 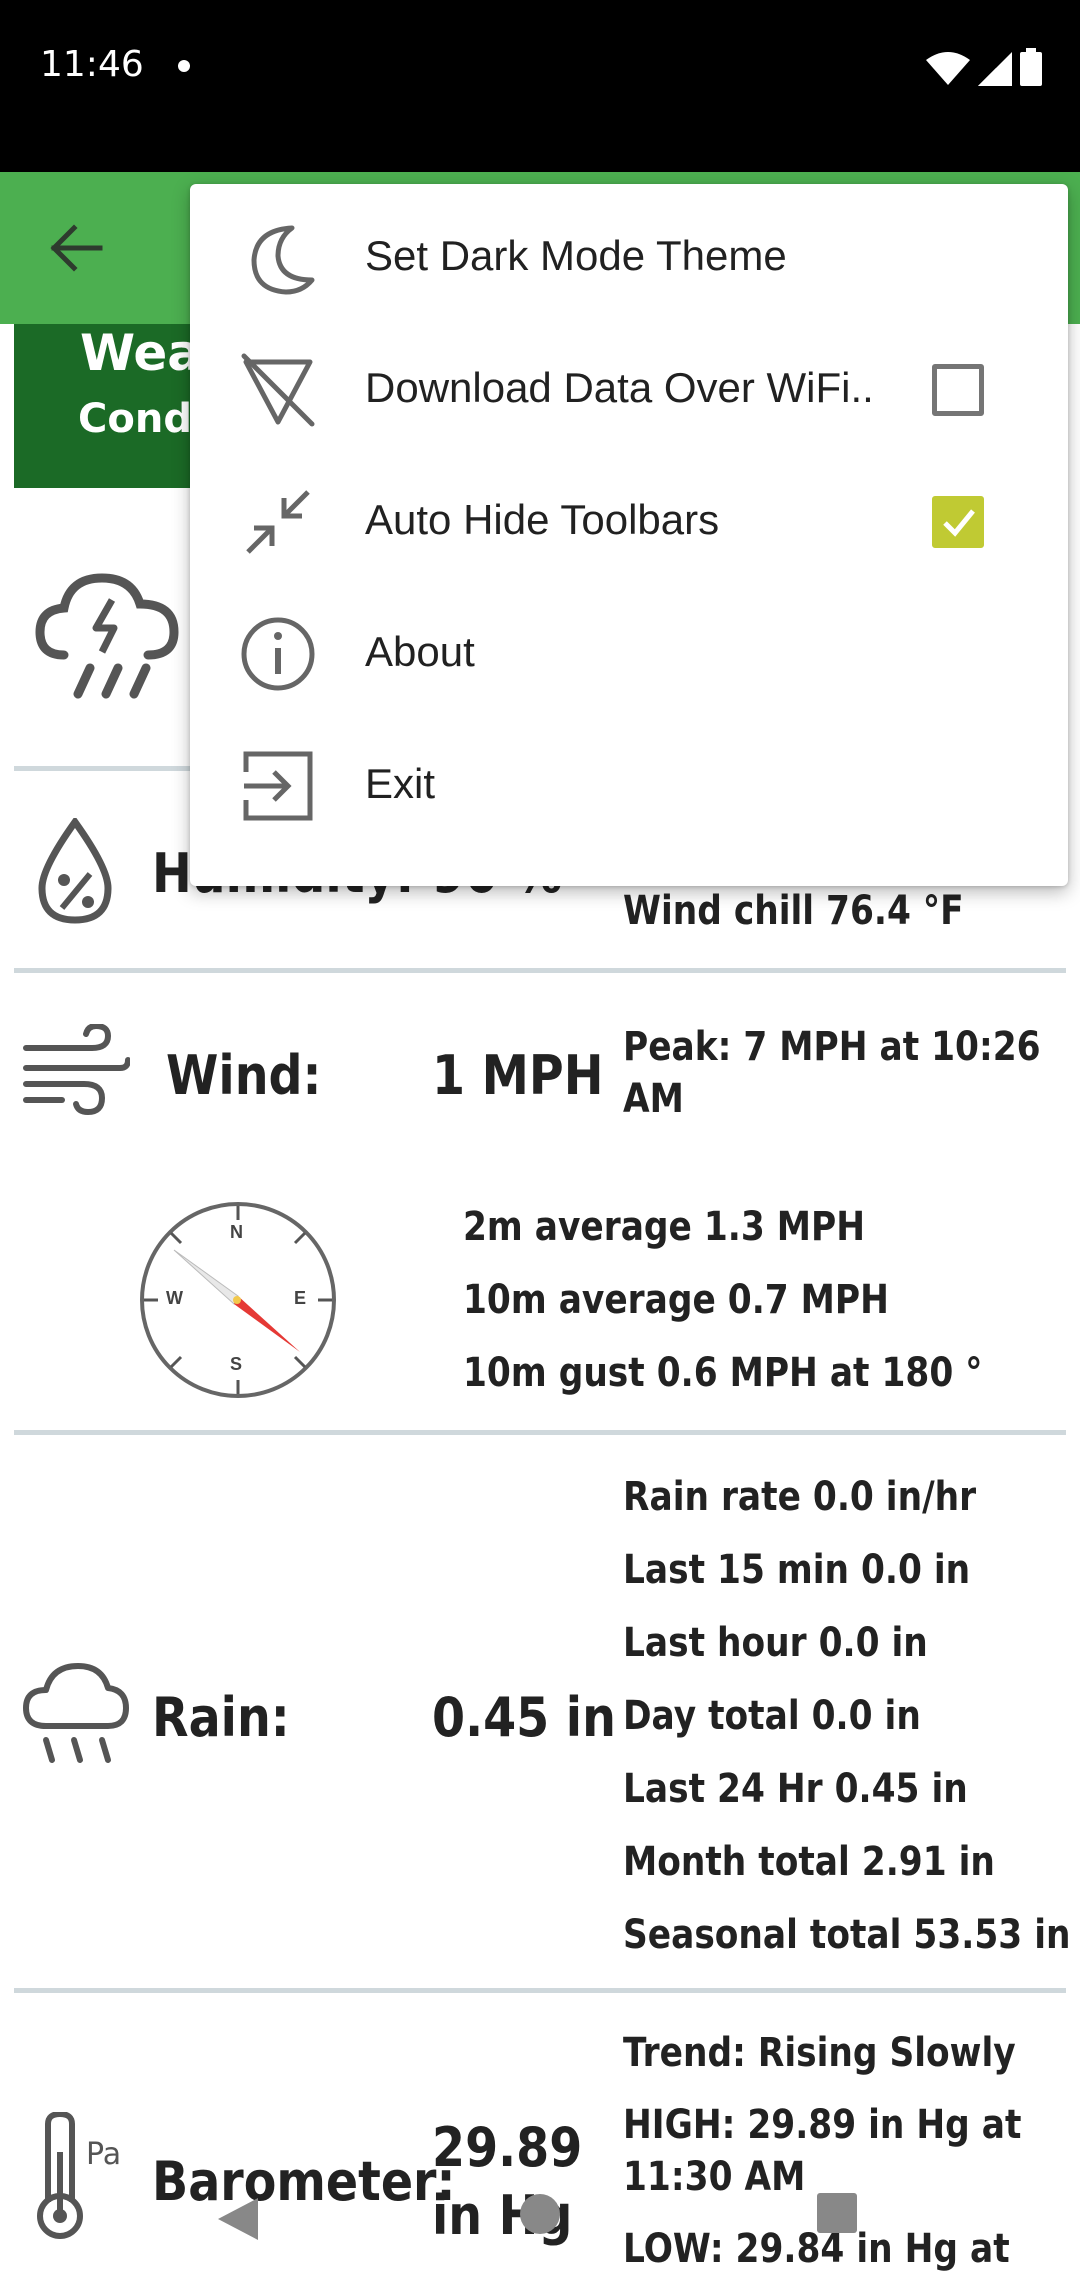 I want to click on menu-label-about: About, so click(x=420, y=651).